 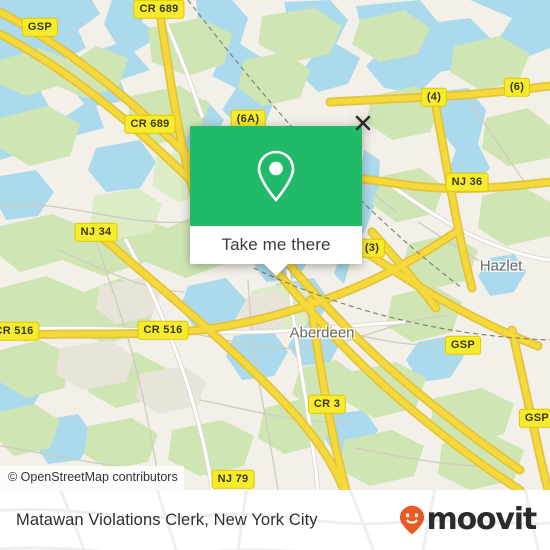 What do you see at coordinates (501, 266) in the screenshot?
I see `place-label: Hazlet` at bounding box center [501, 266].